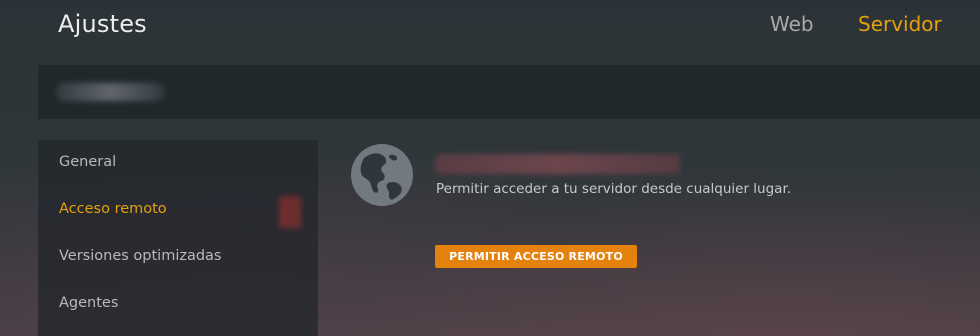 This screenshot has width=980, height=336. I want to click on allow-remote-access-button: PERMITIR ACCESO REMOTO, so click(536, 256).